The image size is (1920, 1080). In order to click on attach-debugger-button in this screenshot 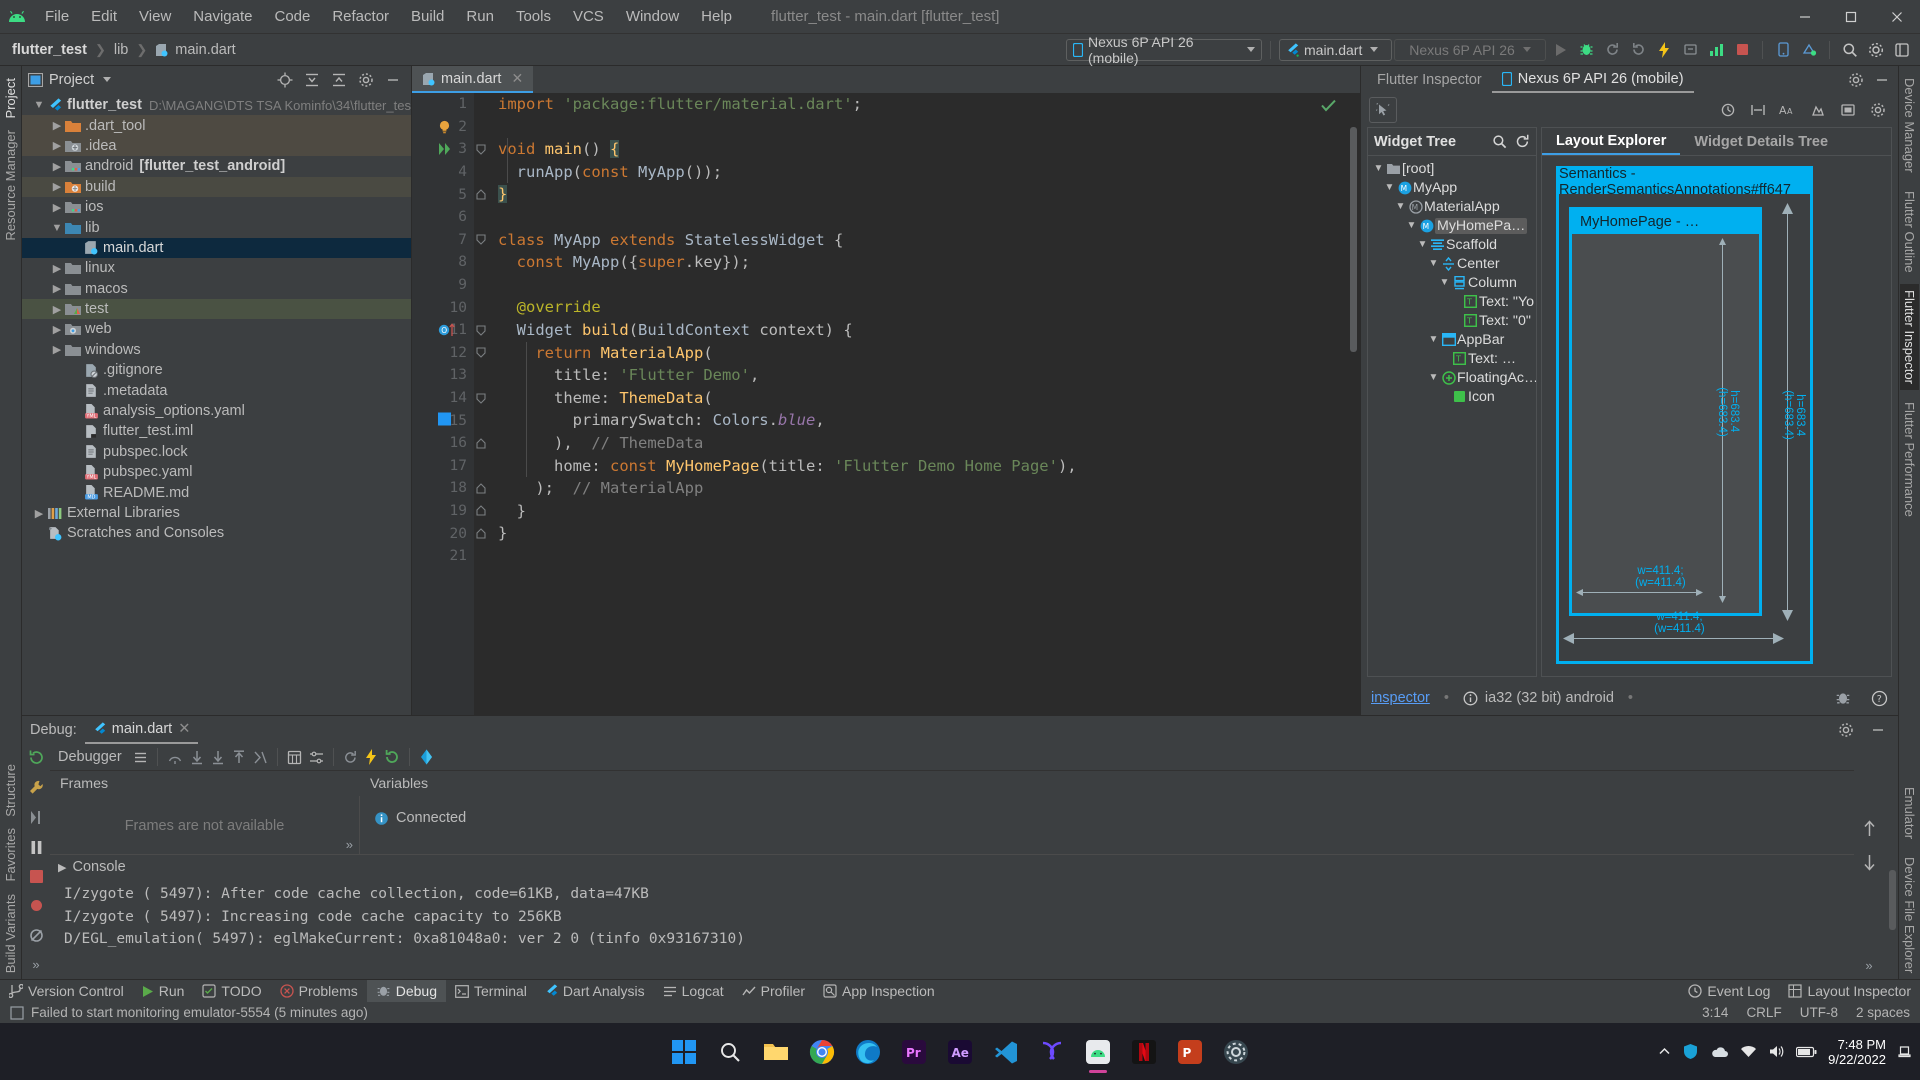, I will do `click(1690, 50)`.